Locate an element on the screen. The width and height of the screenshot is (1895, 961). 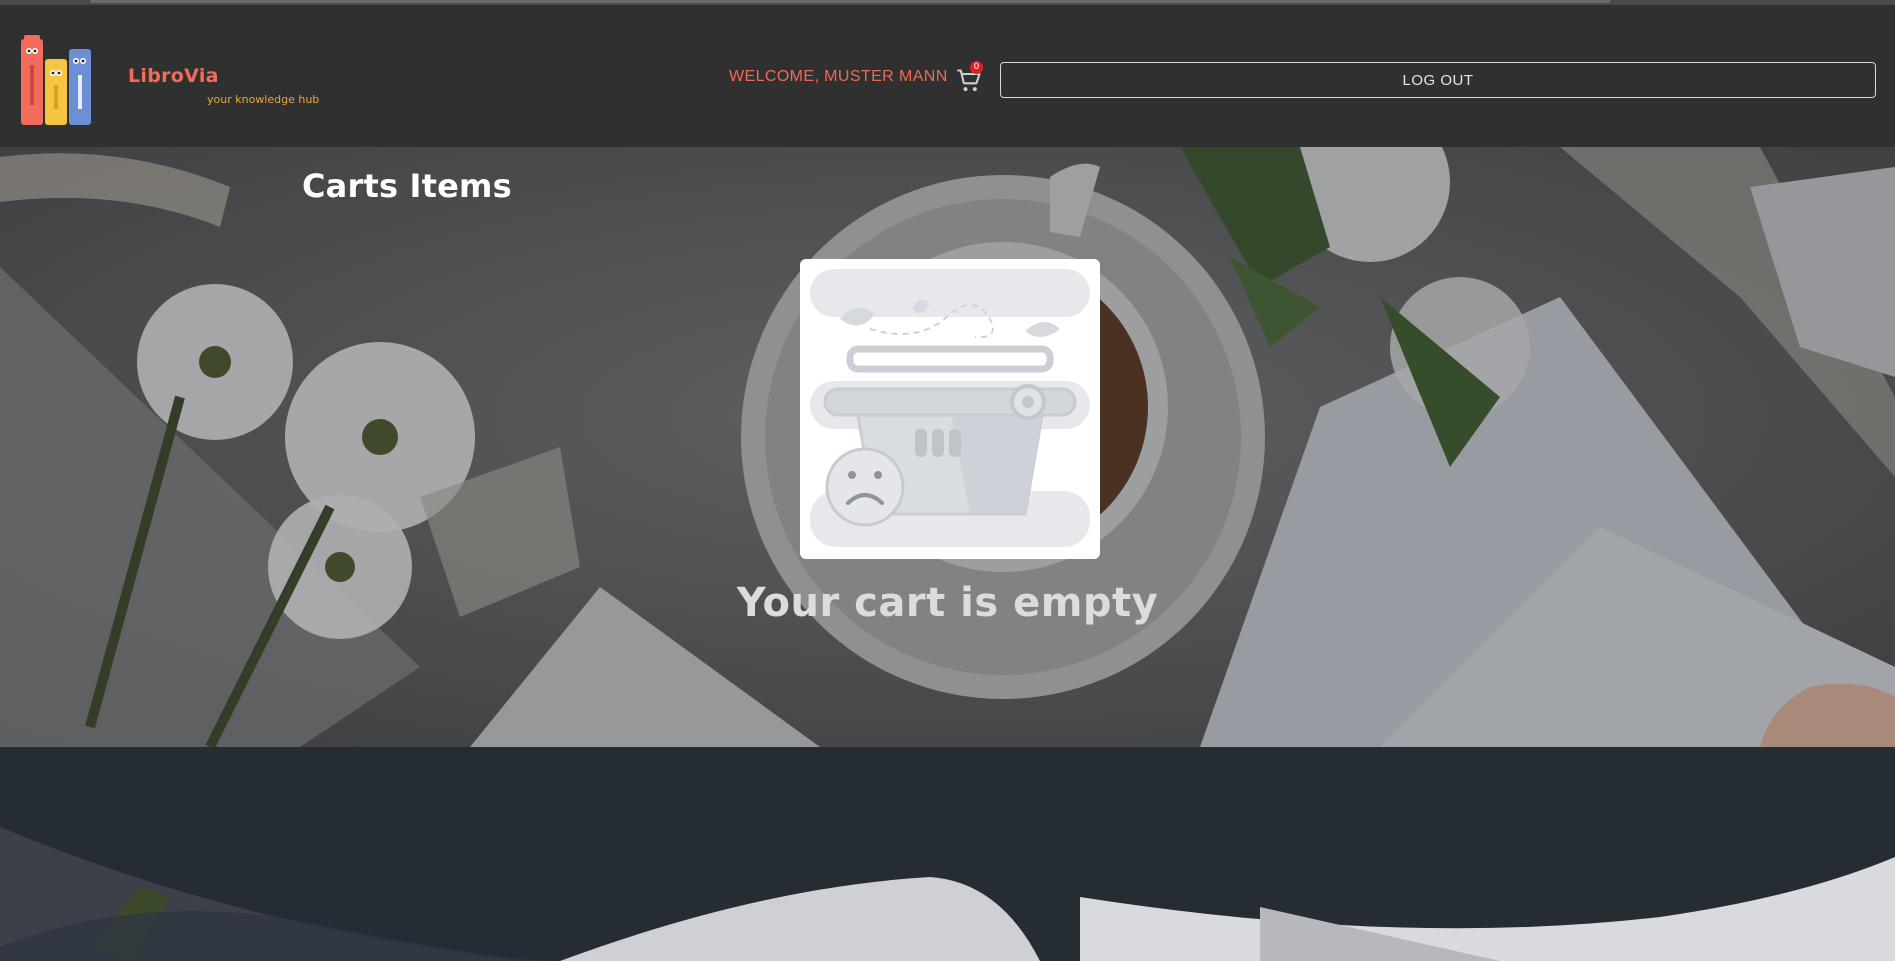
window-top-highlight is located at coordinates (850, 1).